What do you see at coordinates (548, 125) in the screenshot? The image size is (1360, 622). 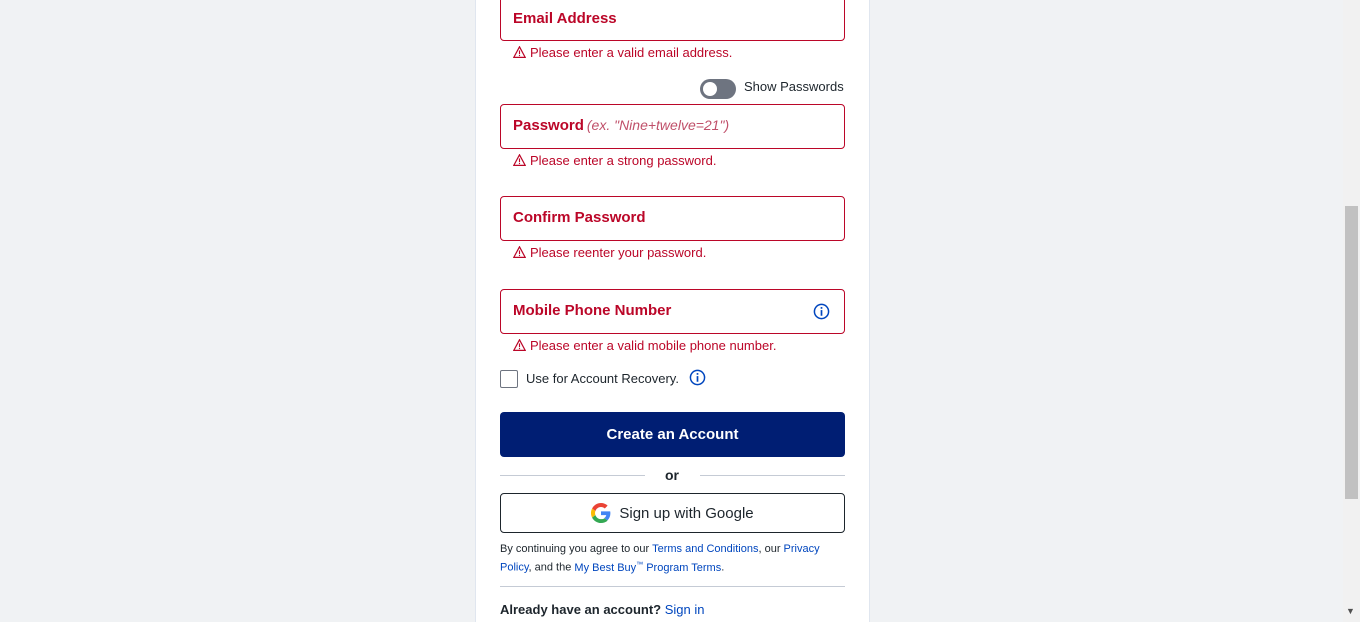 I see `password-label-text: Password` at bounding box center [548, 125].